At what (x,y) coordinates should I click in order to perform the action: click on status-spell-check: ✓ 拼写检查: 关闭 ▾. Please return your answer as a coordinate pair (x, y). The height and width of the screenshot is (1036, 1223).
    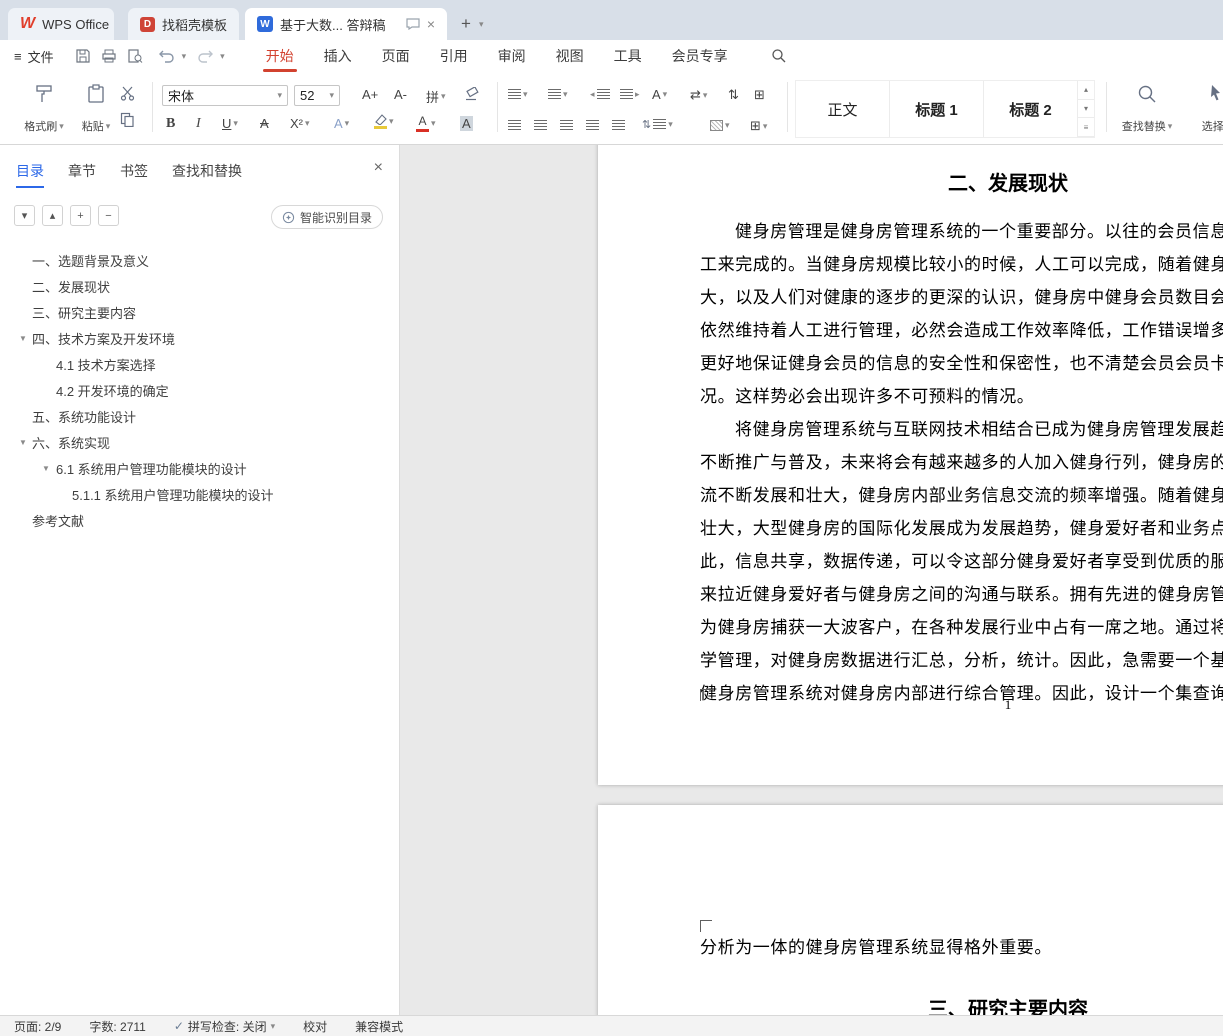
    Looking at the image, I should click on (224, 1026).